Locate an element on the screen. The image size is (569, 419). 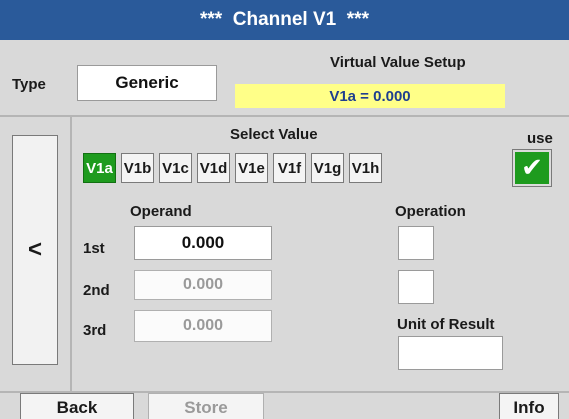
header-divider is located at coordinates (284, 116).